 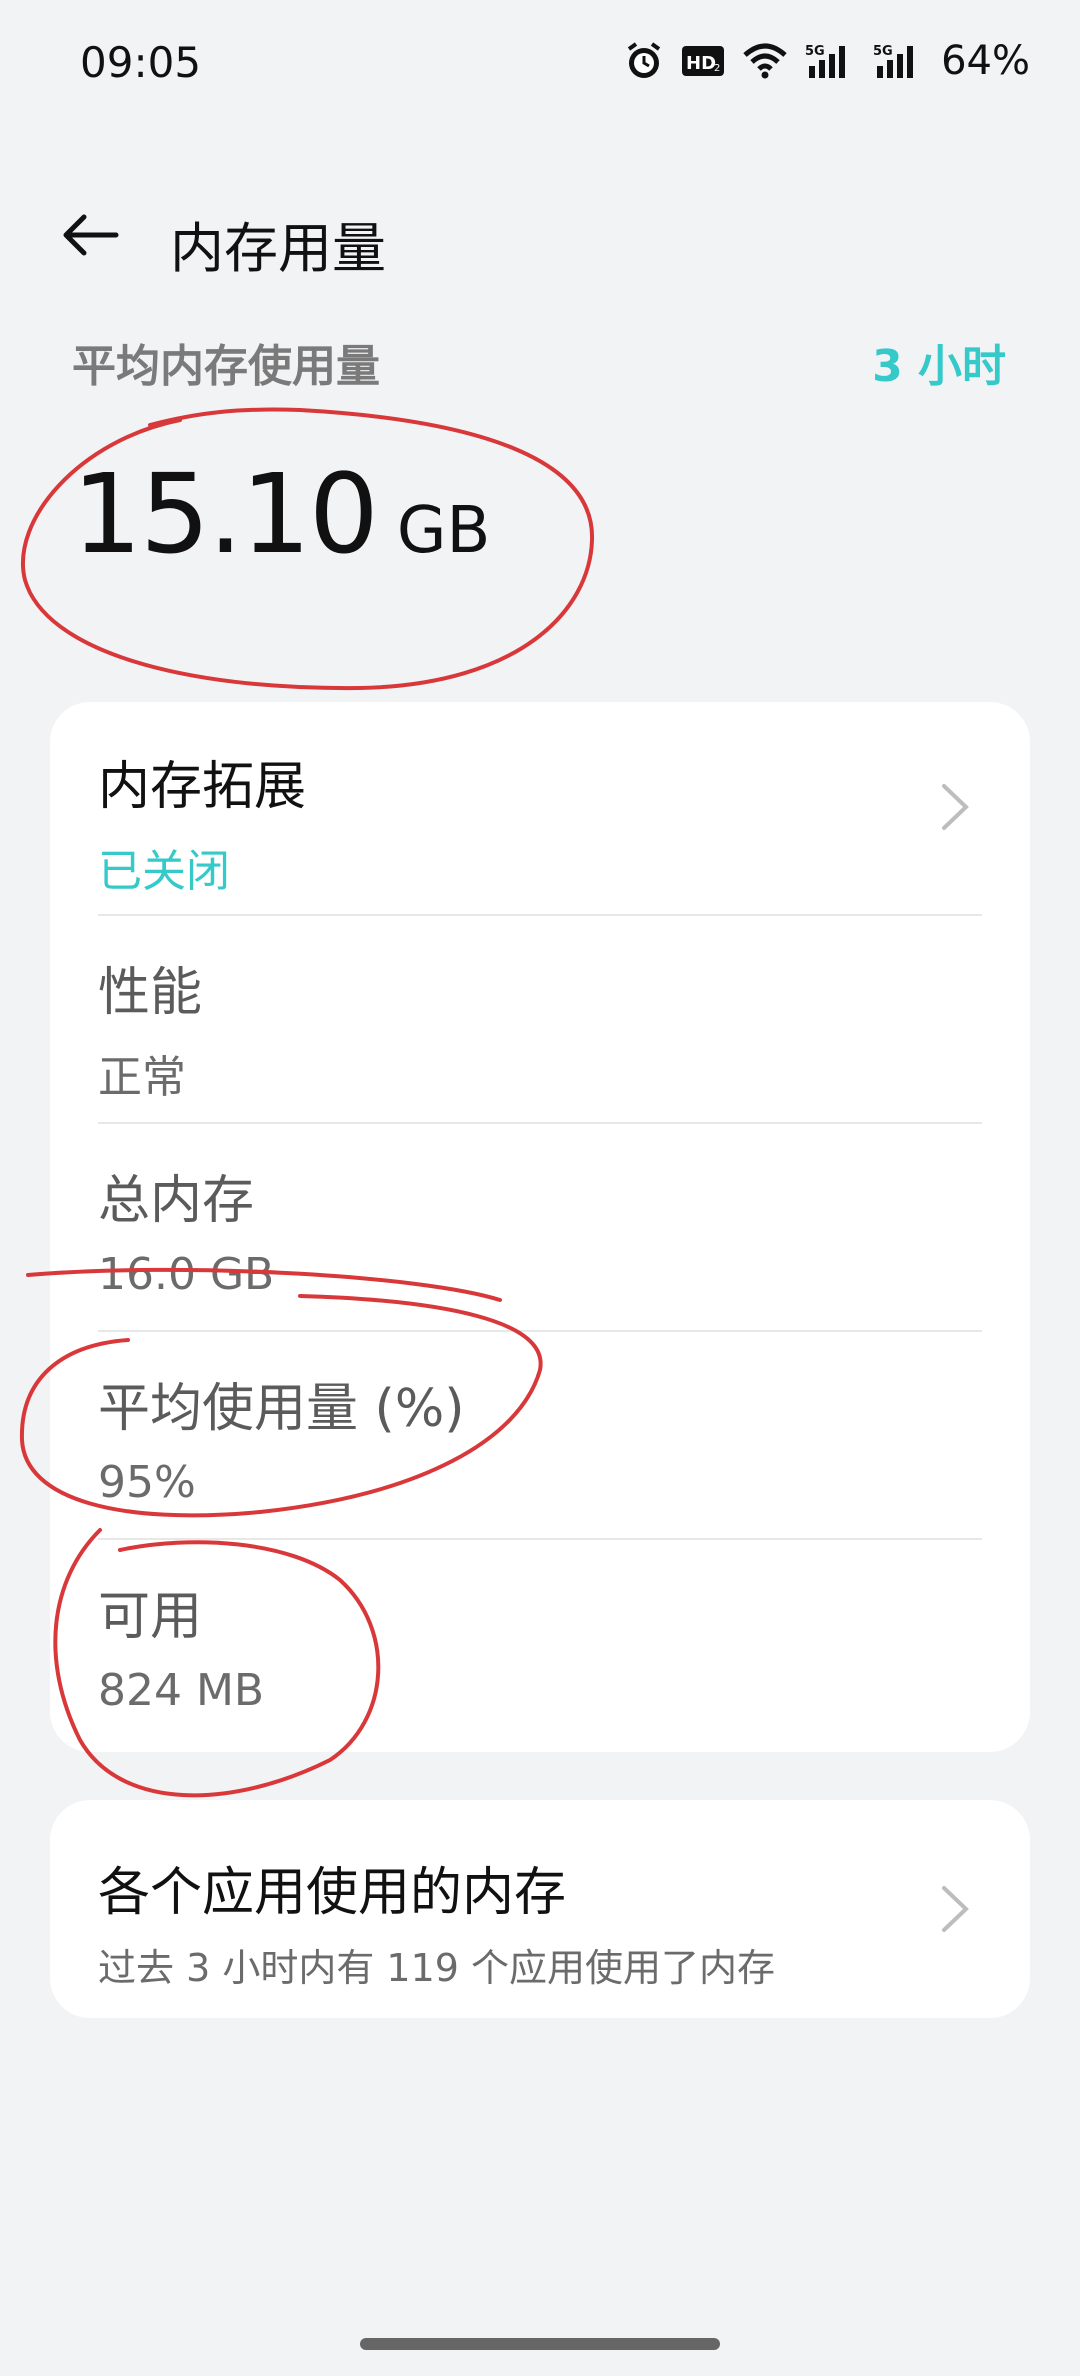 I want to click on row-title: 可用, so click(x=150, y=1617).